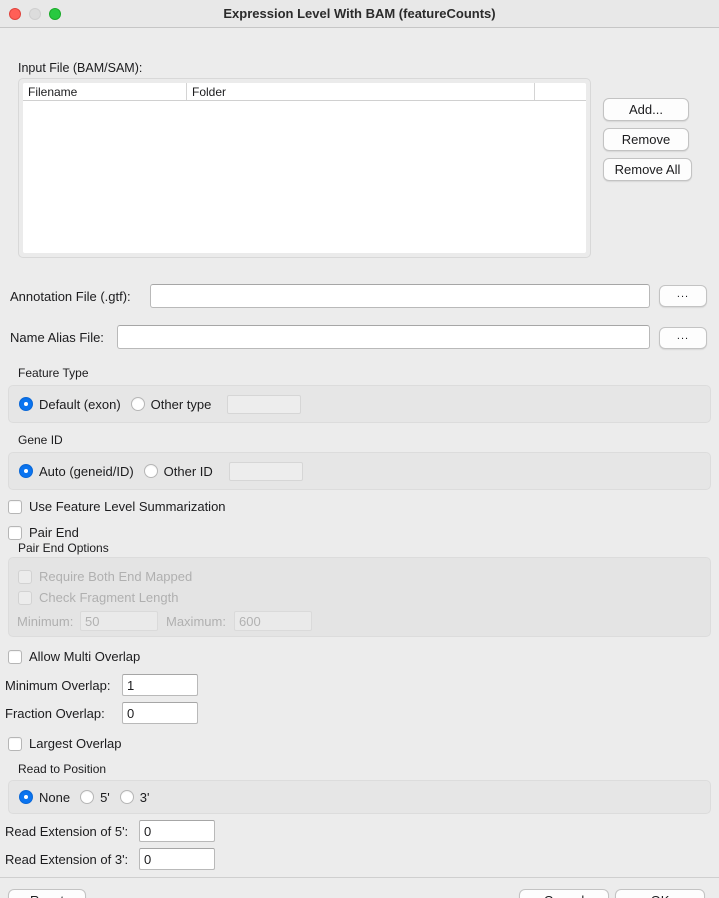 This screenshot has height=898, width=719. Describe the element at coordinates (109, 597) in the screenshot. I see `check-fragment-length-label: Check Fragment Length` at that location.